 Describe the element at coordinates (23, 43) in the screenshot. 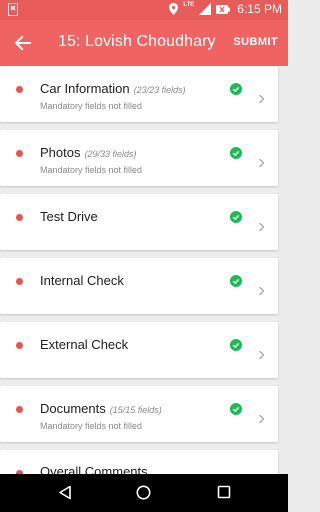

I see `back-arrow-icon` at that location.